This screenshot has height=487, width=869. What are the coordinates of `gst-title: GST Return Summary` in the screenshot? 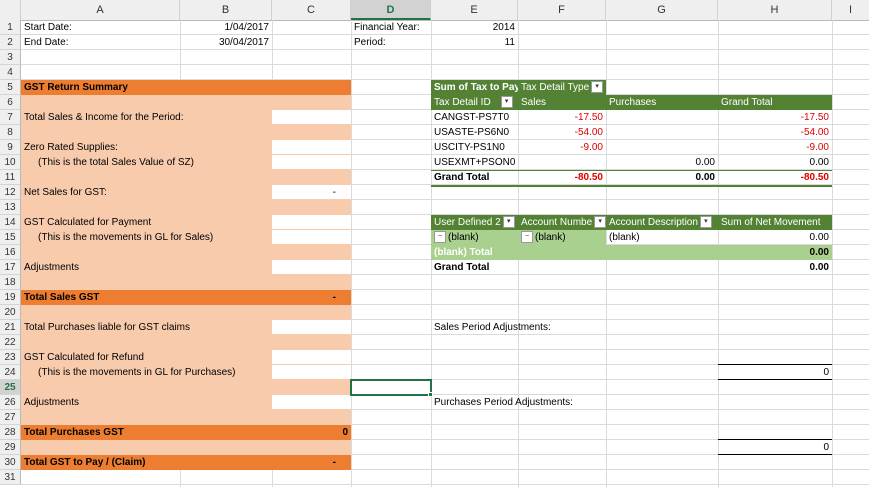 It's located at (76, 87).